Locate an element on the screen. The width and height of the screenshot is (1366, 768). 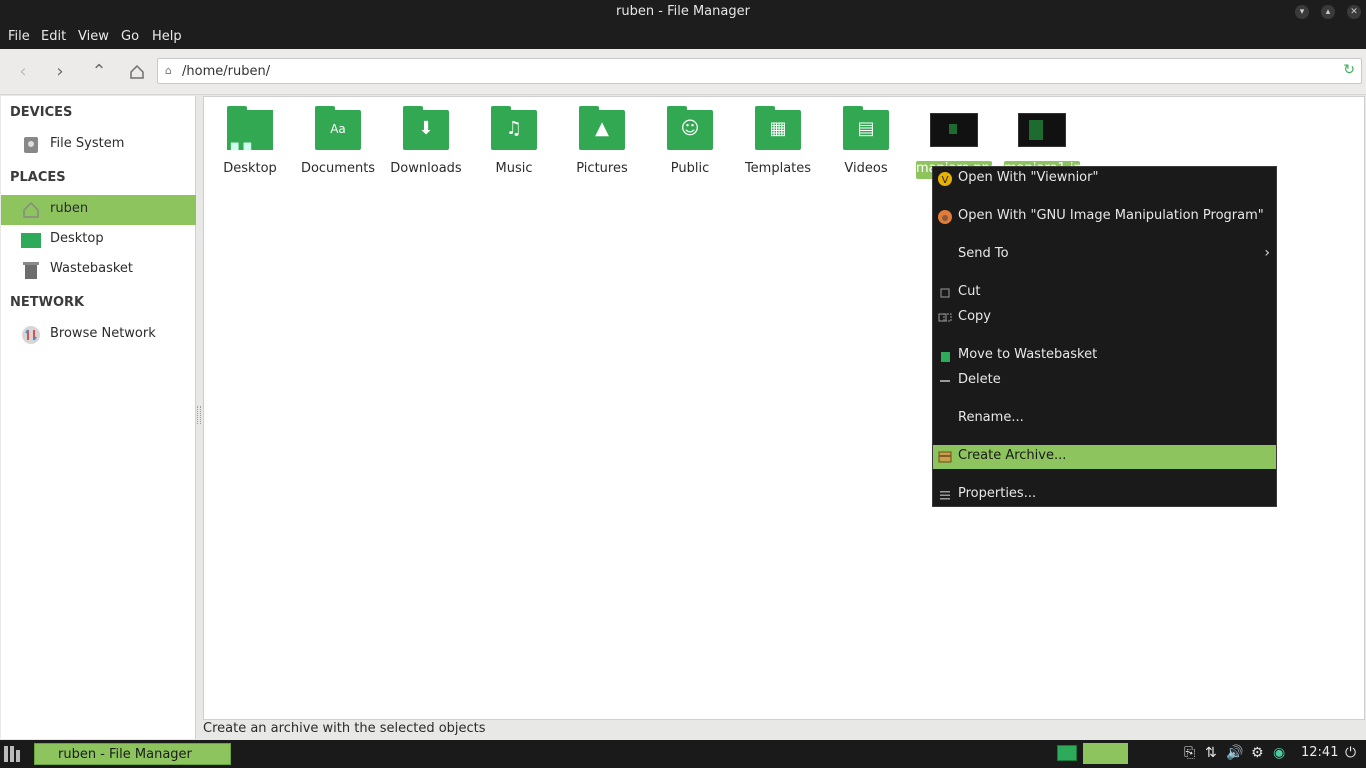
network-heading: NETWORK is located at coordinates (47, 302).